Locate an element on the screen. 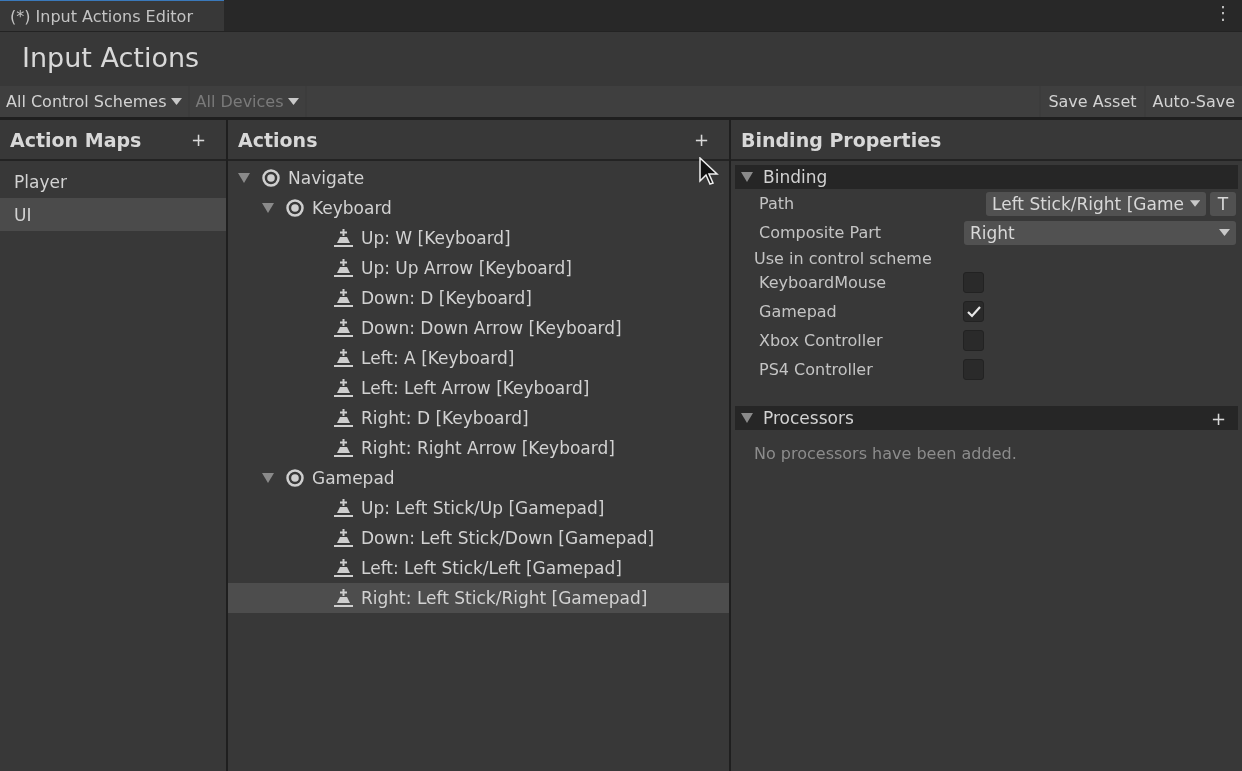 The width and height of the screenshot is (1242, 771). panel-title: Binding Properties is located at coordinates (841, 139).